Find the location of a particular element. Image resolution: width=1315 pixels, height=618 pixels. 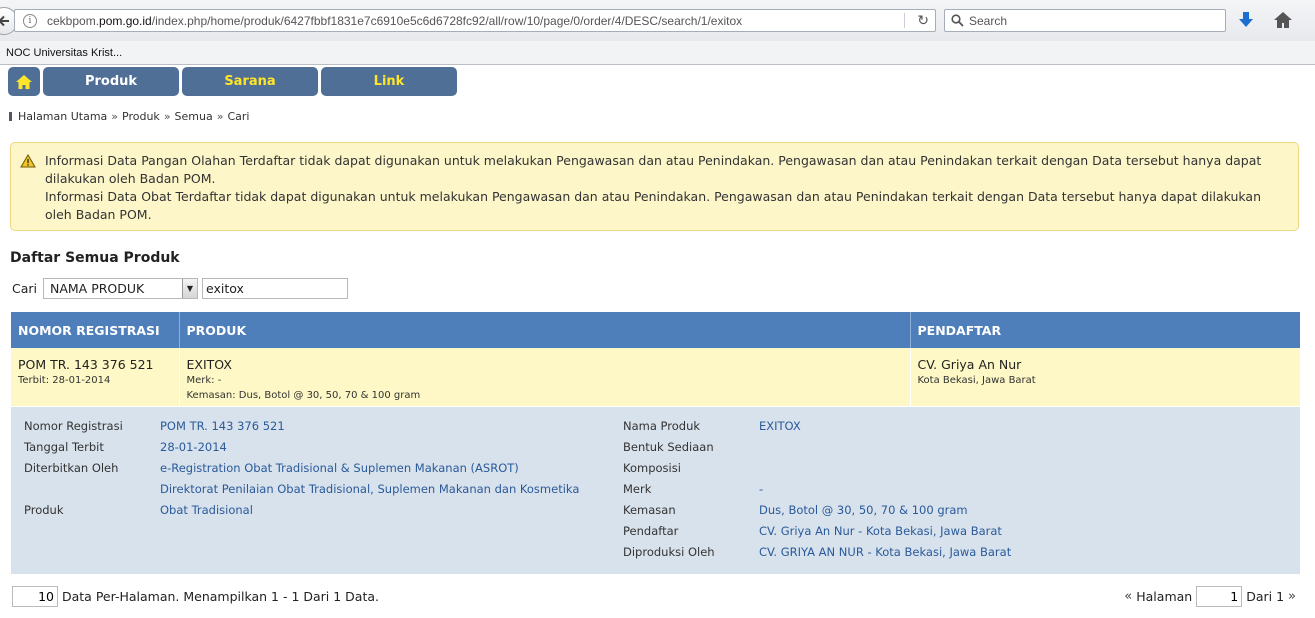

download-icon is located at coordinates (1246, 20).